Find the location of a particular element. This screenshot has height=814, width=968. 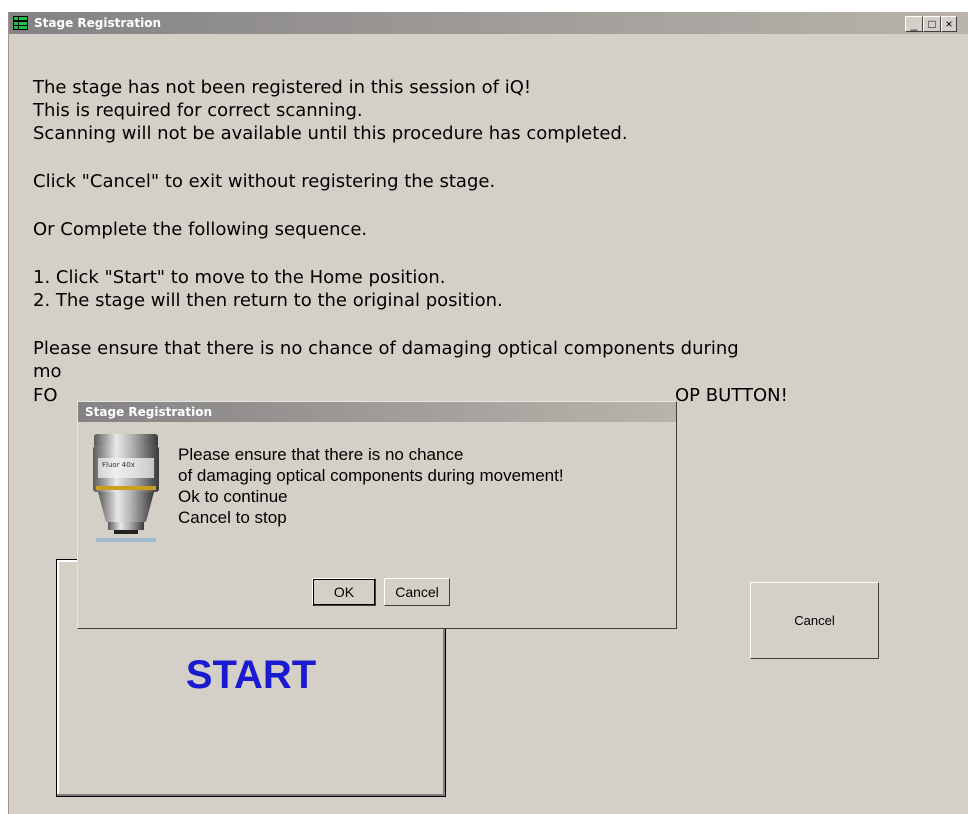

dialog-titlebar: Stage Registration is located at coordinates (377, 412).